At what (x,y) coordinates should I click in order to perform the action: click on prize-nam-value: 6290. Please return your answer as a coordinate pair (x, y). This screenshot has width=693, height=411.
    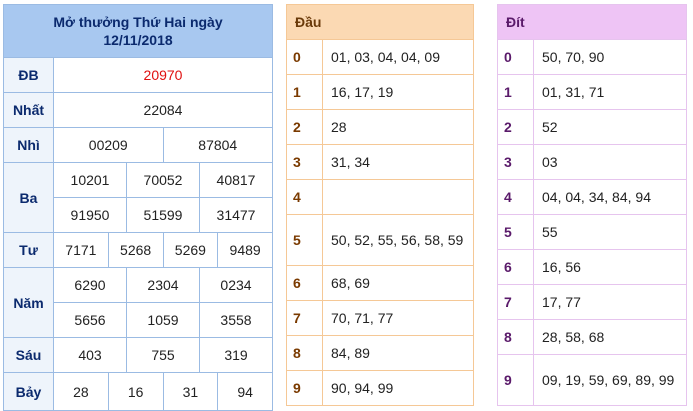
    Looking at the image, I should click on (90, 285).